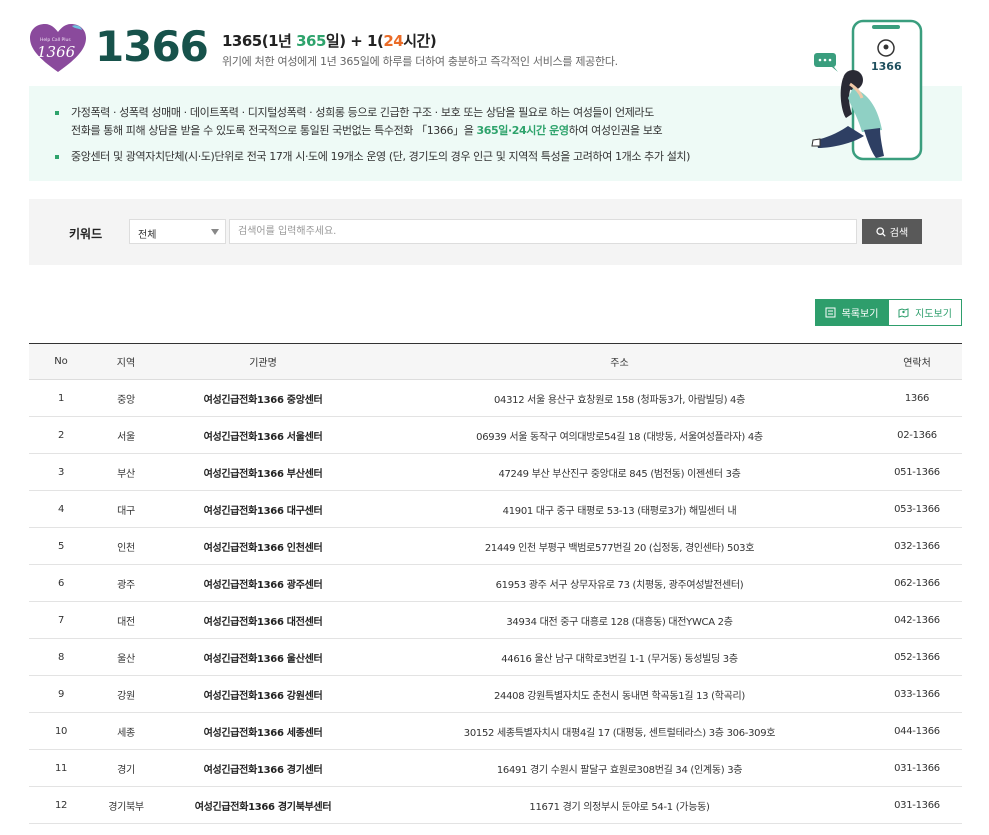  What do you see at coordinates (263, 620) in the screenshot?
I see `cell-name: 여성긴급전화1366 대전센터` at bounding box center [263, 620].